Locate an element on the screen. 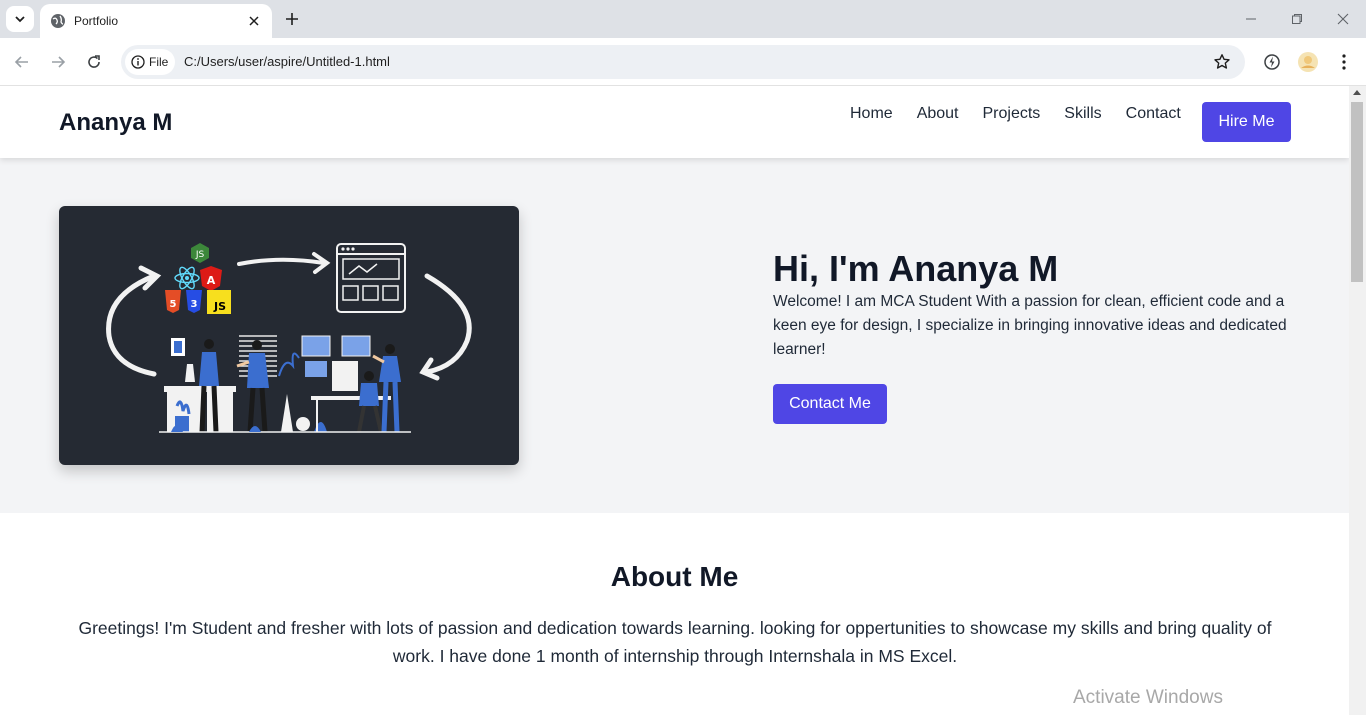 The width and height of the screenshot is (1366, 715). hero-title: Hi, I'm Ananya M is located at coordinates (916, 268).